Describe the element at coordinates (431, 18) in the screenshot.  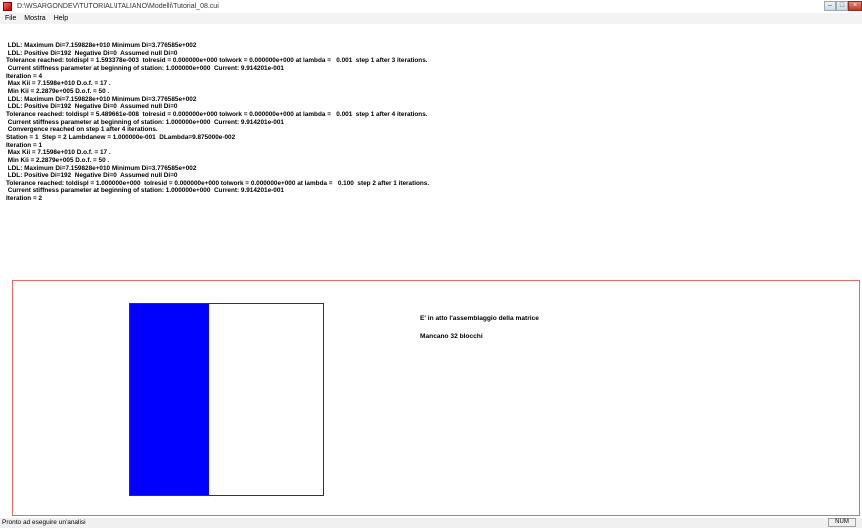
I see `menu-bar: File Mostra Help` at that location.